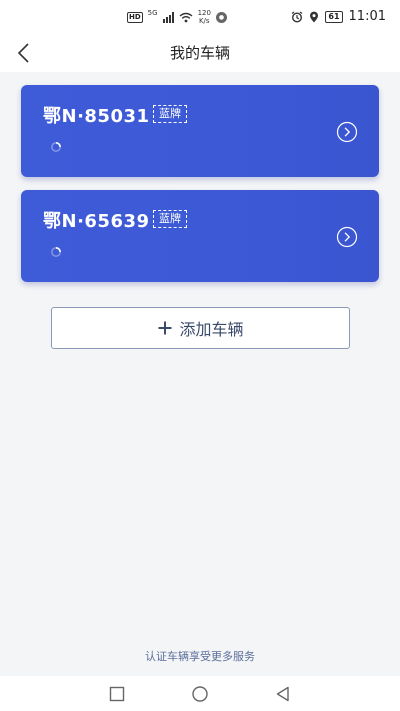  Describe the element at coordinates (168, 17) in the screenshot. I see `signal-icon` at that location.